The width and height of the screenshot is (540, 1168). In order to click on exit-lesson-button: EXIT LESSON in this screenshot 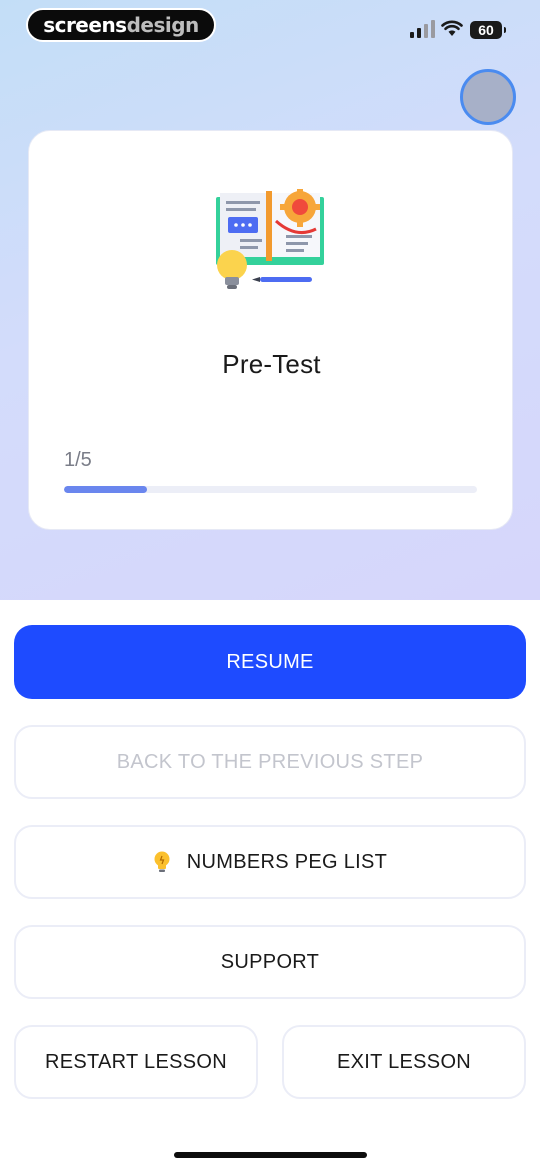, I will do `click(404, 1062)`.